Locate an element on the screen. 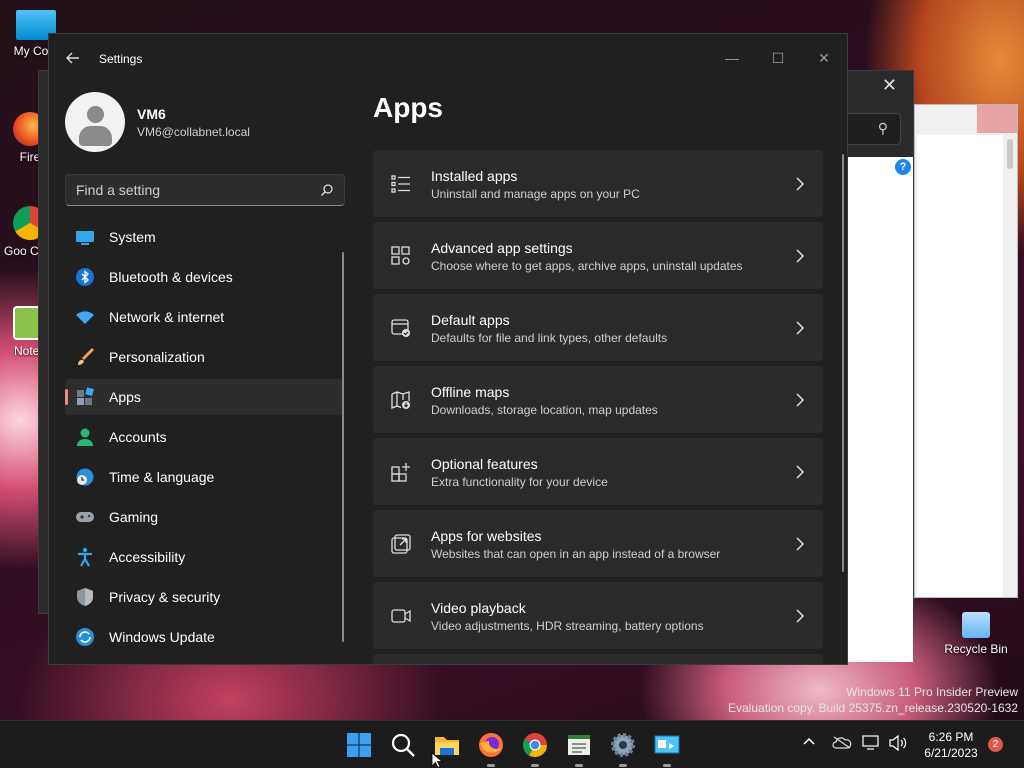 This screenshot has height=768, width=1024. sidebar-item-system: System is located at coordinates (204, 237).